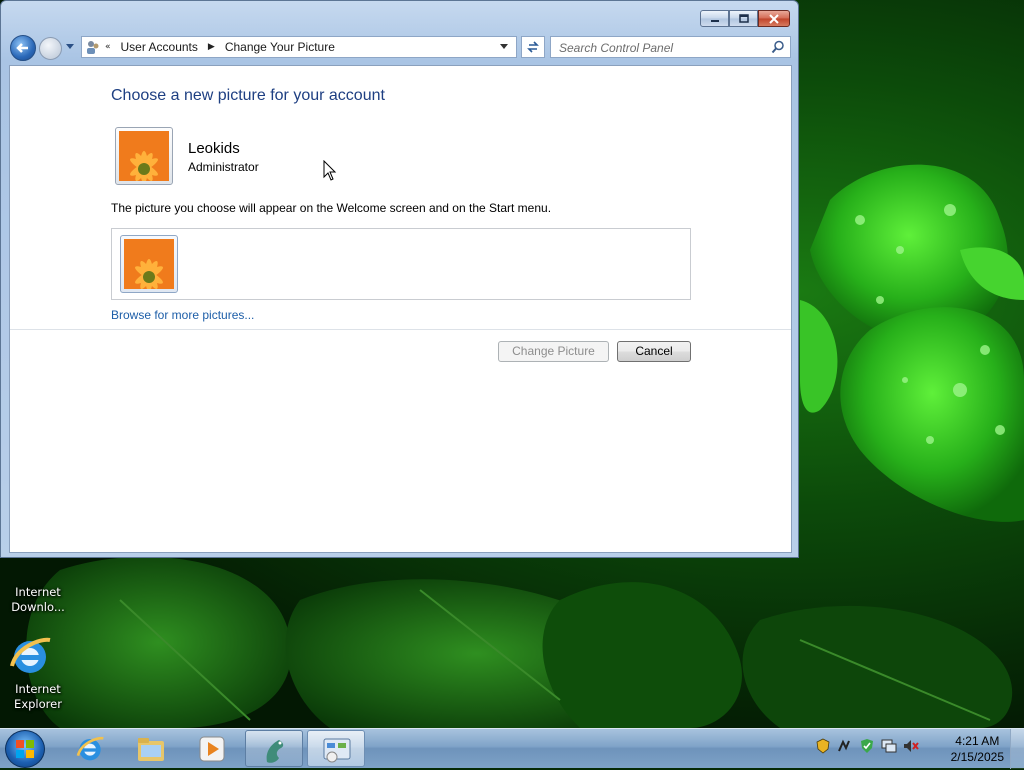 The image size is (1024, 770). I want to click on search-box, so click(670, 47).